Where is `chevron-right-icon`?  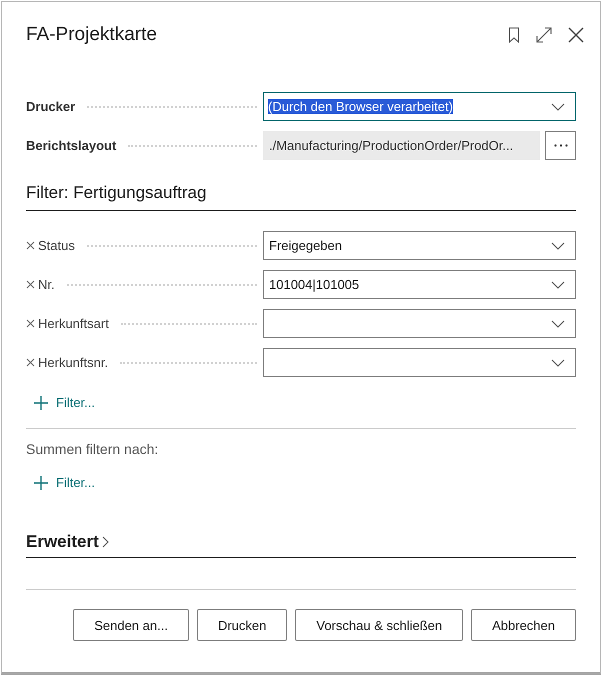
chevron-right-icon is located at coordinates (105, 542).